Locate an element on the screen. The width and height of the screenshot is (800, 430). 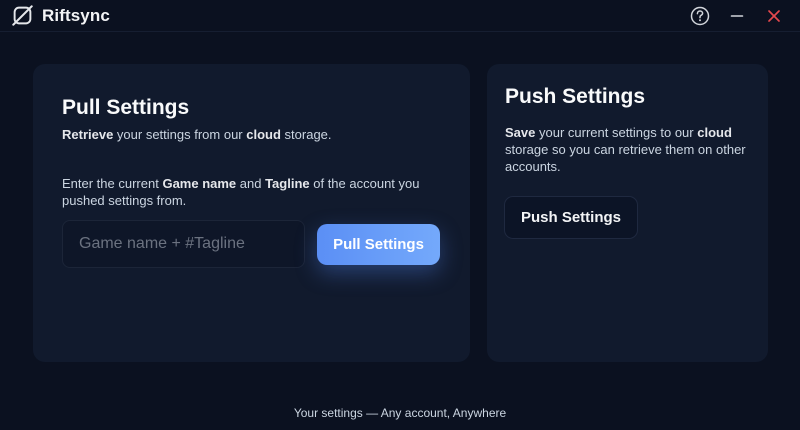
help-button is located at coordinates (700, 16).